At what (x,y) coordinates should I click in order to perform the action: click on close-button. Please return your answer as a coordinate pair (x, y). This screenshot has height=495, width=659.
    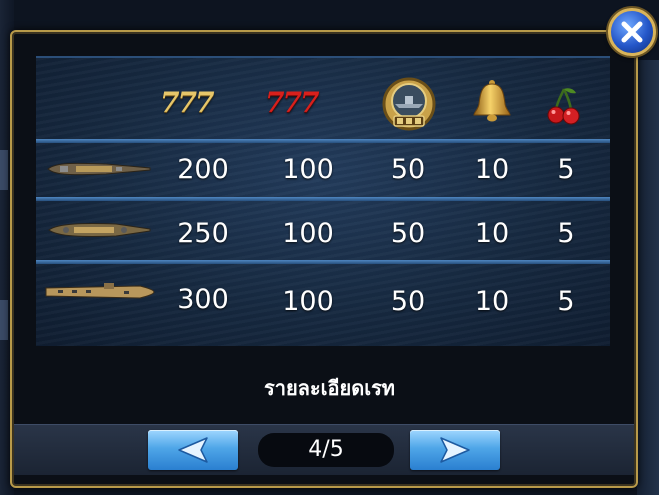
    Looking at the image, I should click on (632, 32).